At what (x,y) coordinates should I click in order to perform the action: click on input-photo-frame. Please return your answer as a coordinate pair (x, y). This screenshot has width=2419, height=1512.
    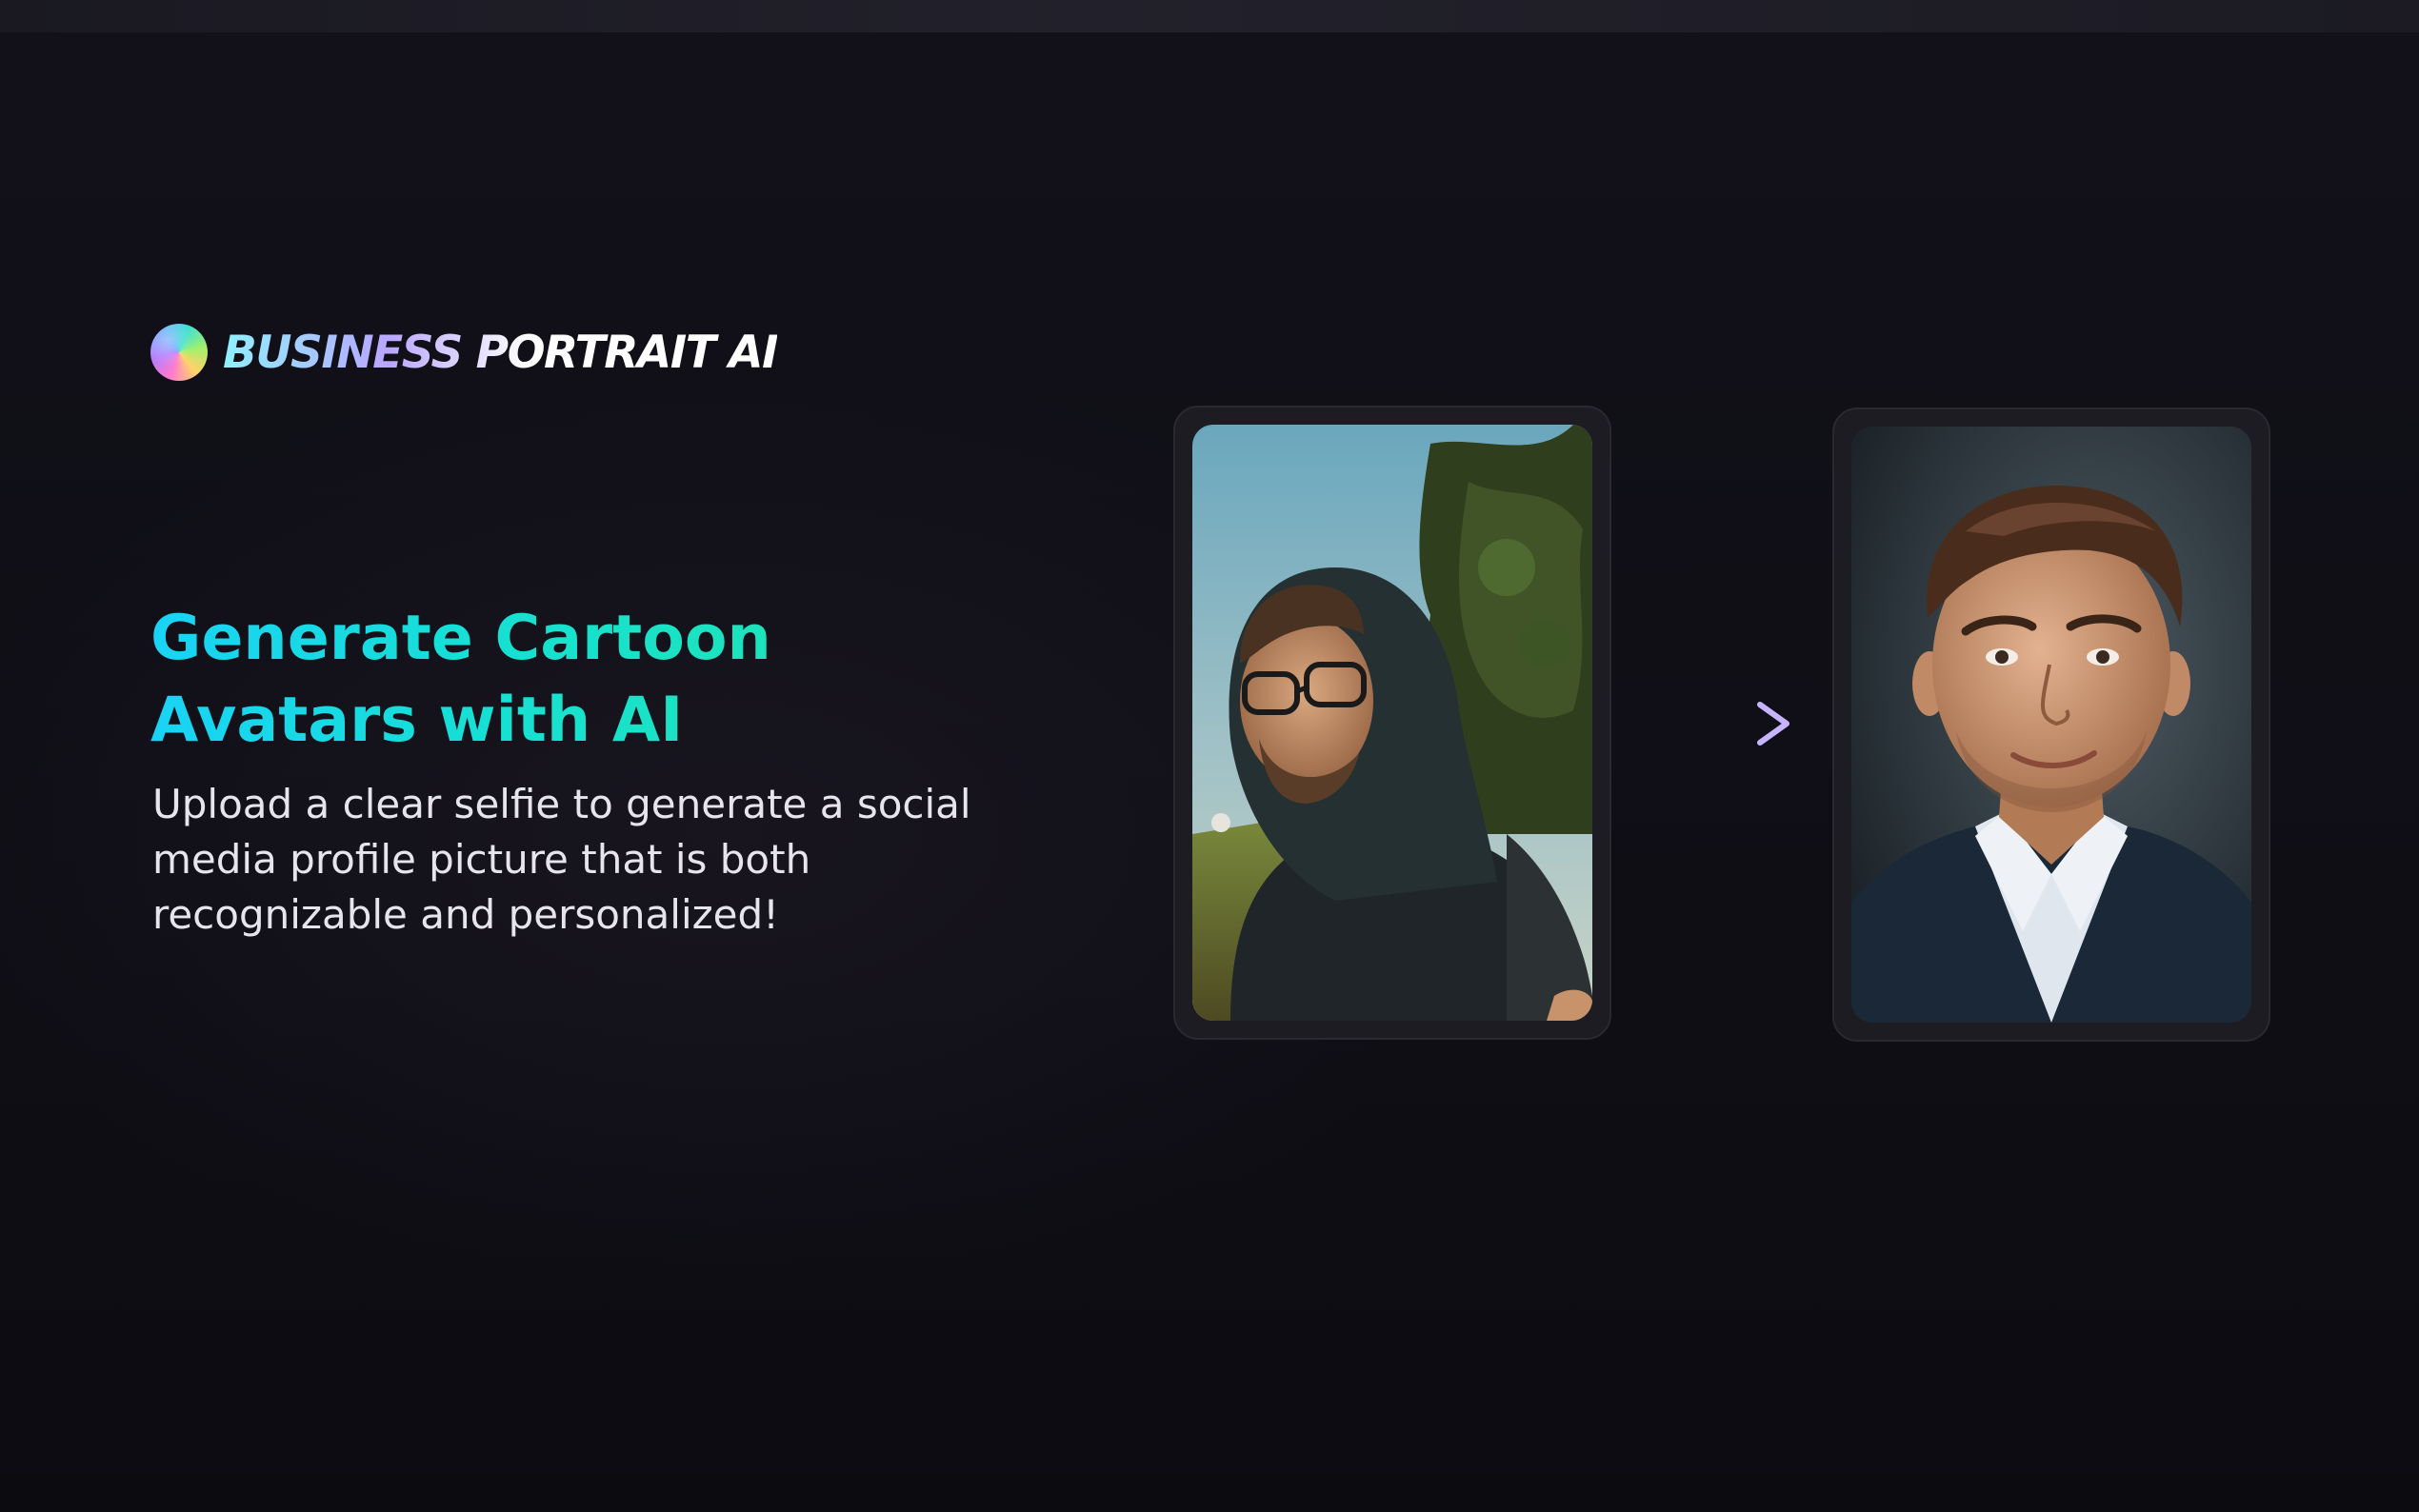
    Looking at the image, I should click on (1392, 723).